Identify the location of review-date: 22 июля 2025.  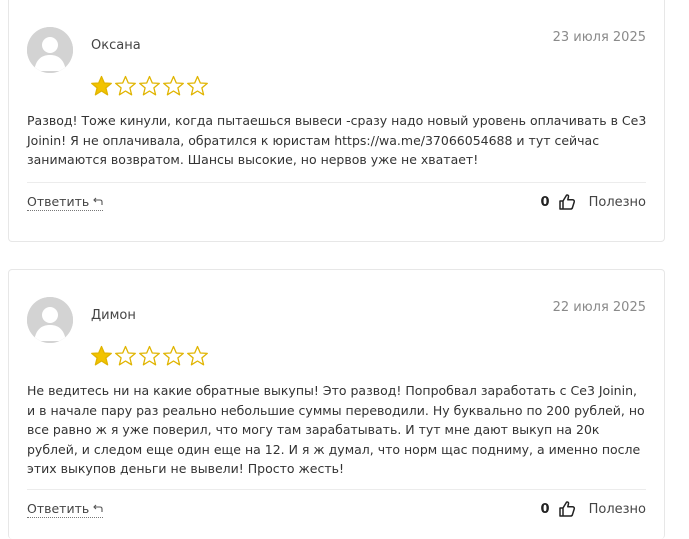
(599, 307).